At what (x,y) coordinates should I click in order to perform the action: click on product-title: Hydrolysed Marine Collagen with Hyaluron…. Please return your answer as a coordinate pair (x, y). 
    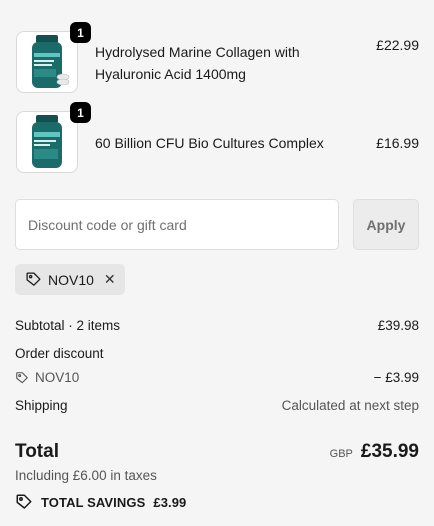
    Looking at the image, I should click on (197, 63).